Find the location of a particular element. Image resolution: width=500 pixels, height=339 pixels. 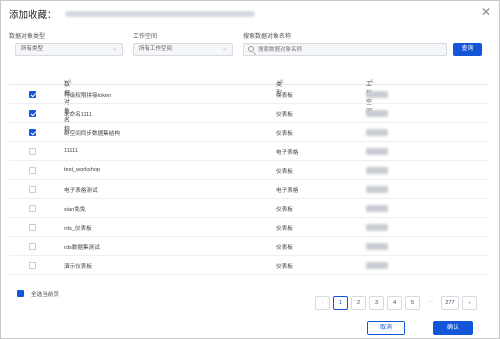

page-1: 1 is located at coordinates (340, 303).